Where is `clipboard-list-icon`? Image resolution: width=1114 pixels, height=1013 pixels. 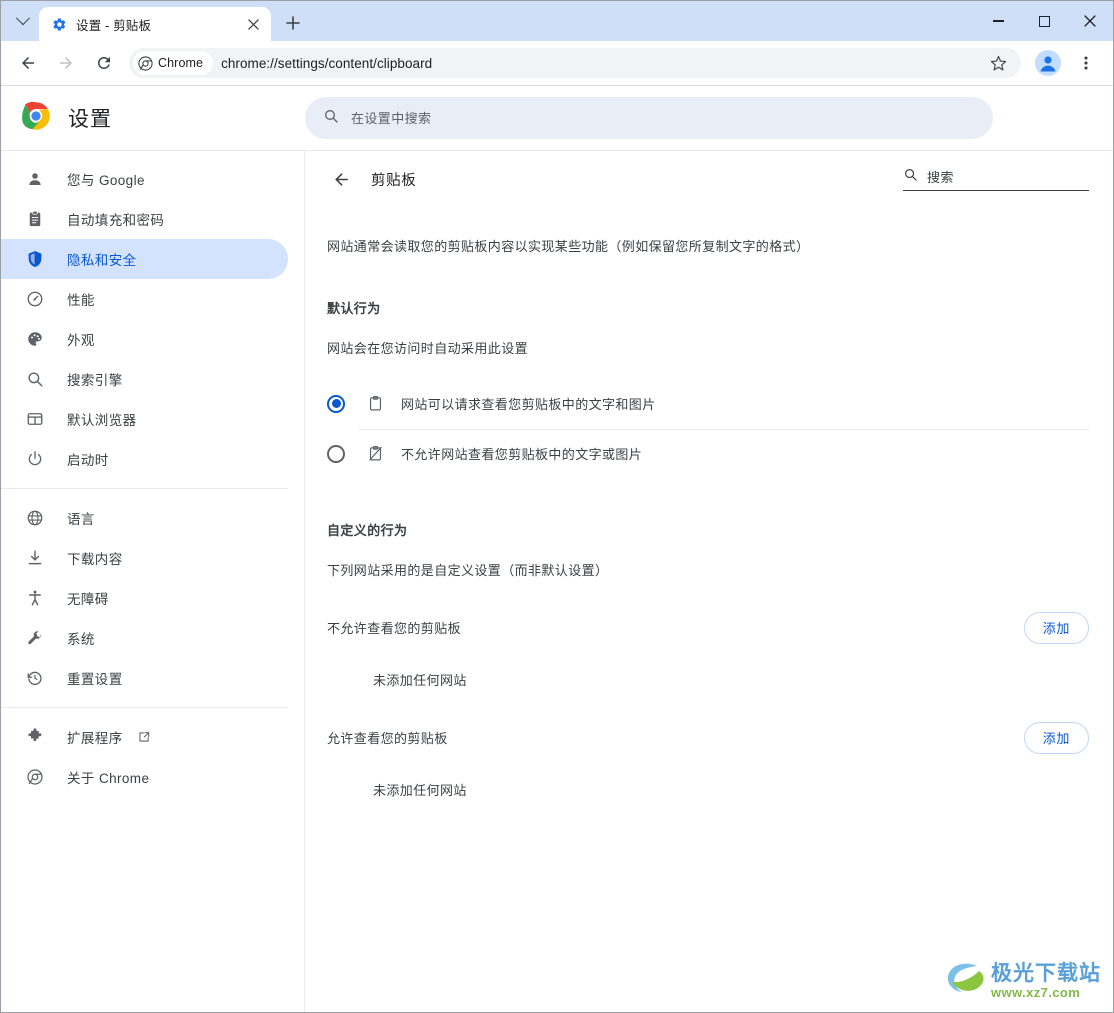
clipboard-list-icon is located at coordinates (35, 219).